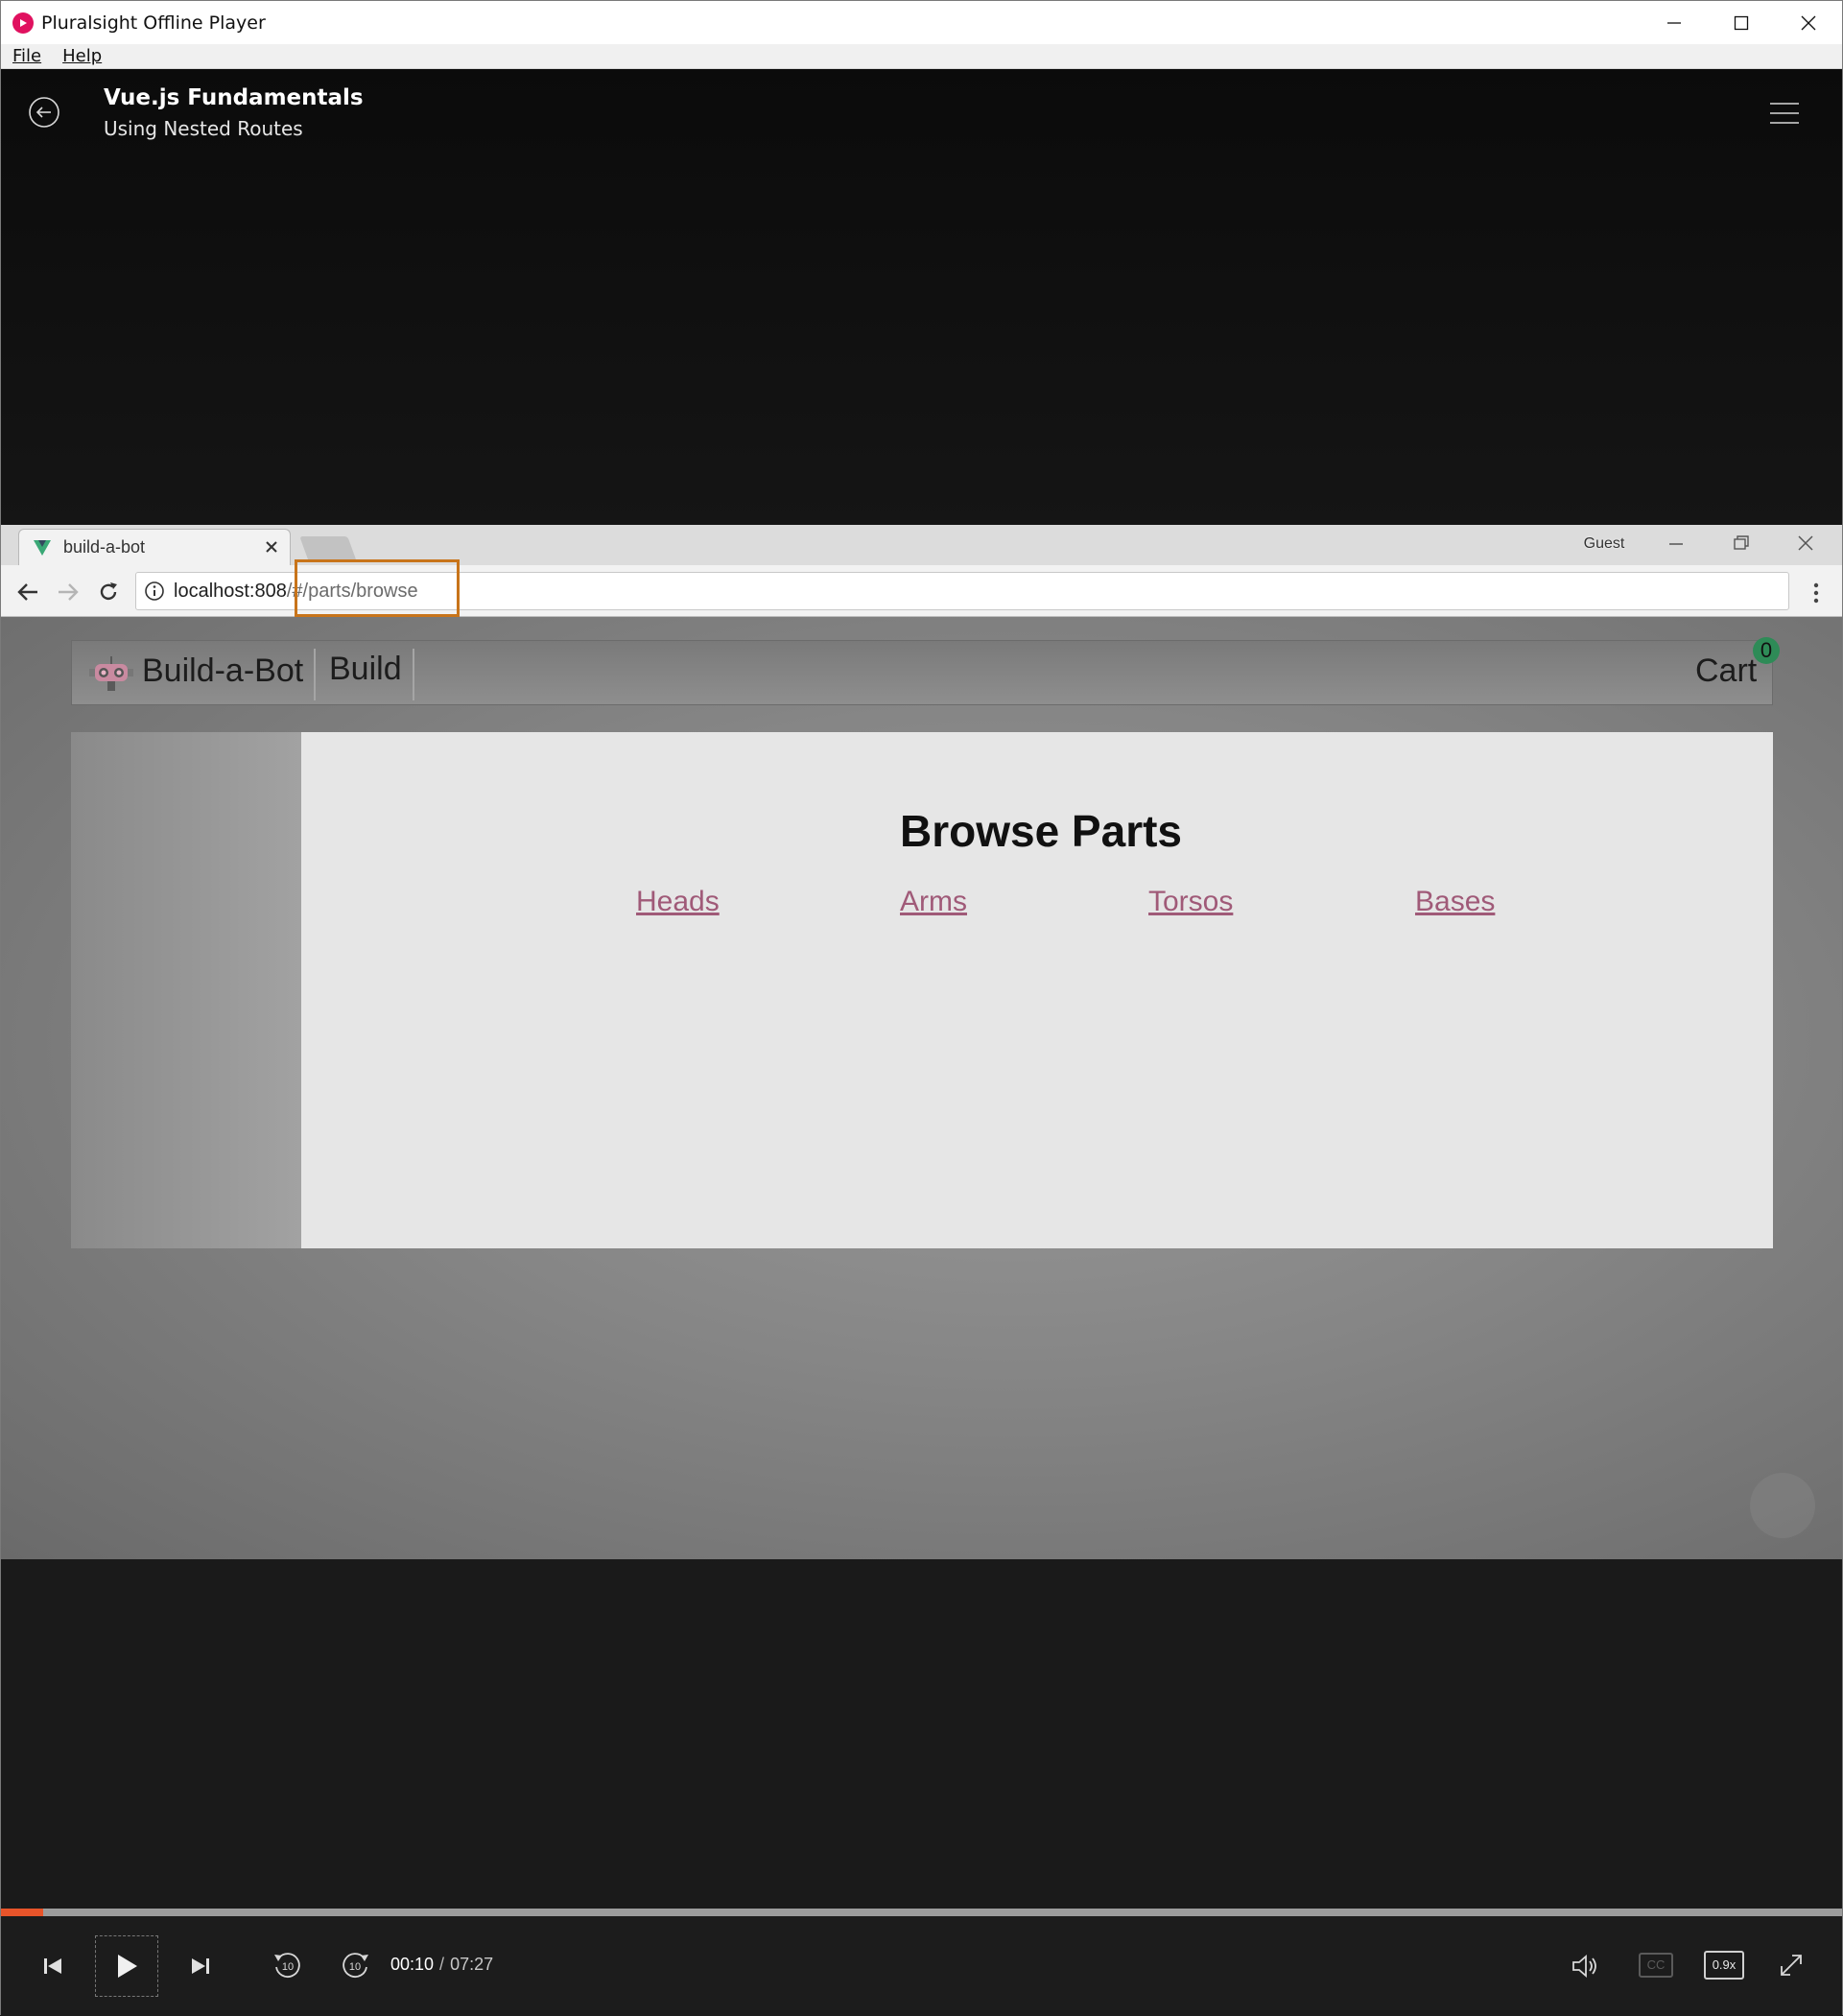  Describe the element at coordinates (925, 671) in the screenshot. I see `site-header: Build-a-Bot Build Cart 0` at that location.